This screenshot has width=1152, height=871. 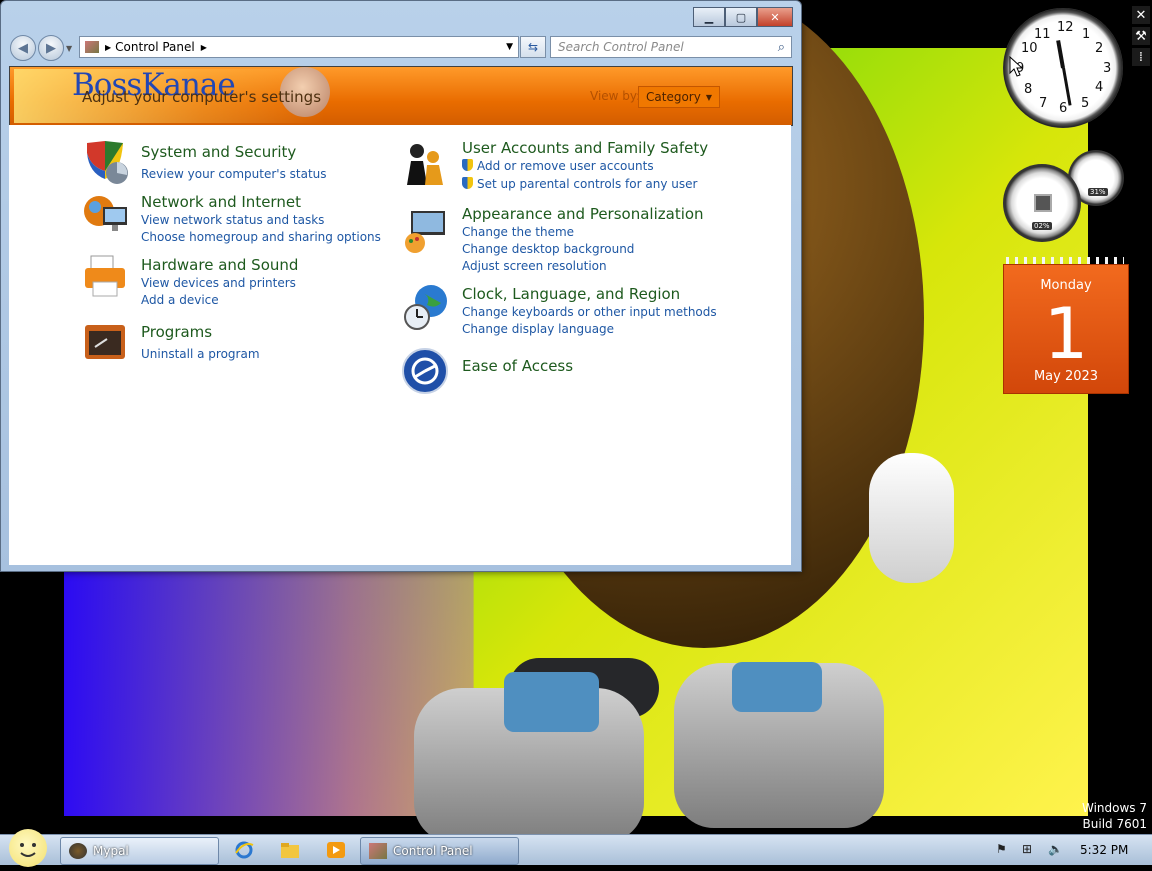 What do you see at coordinates (139, 851) in the screenshot?
I see `taskbar-button-mypal: Mypal` at bounding box center [139, 851].